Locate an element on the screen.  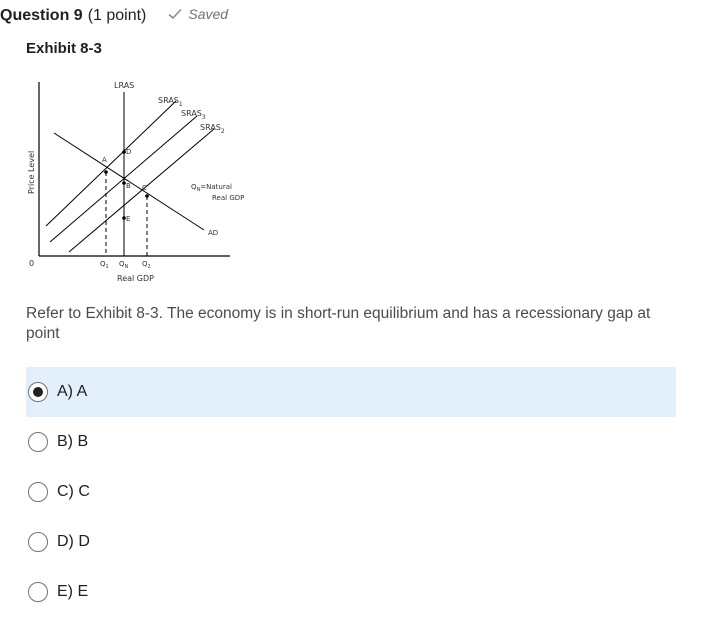
question-title: Question 9 is located at coordinates (41, 15).